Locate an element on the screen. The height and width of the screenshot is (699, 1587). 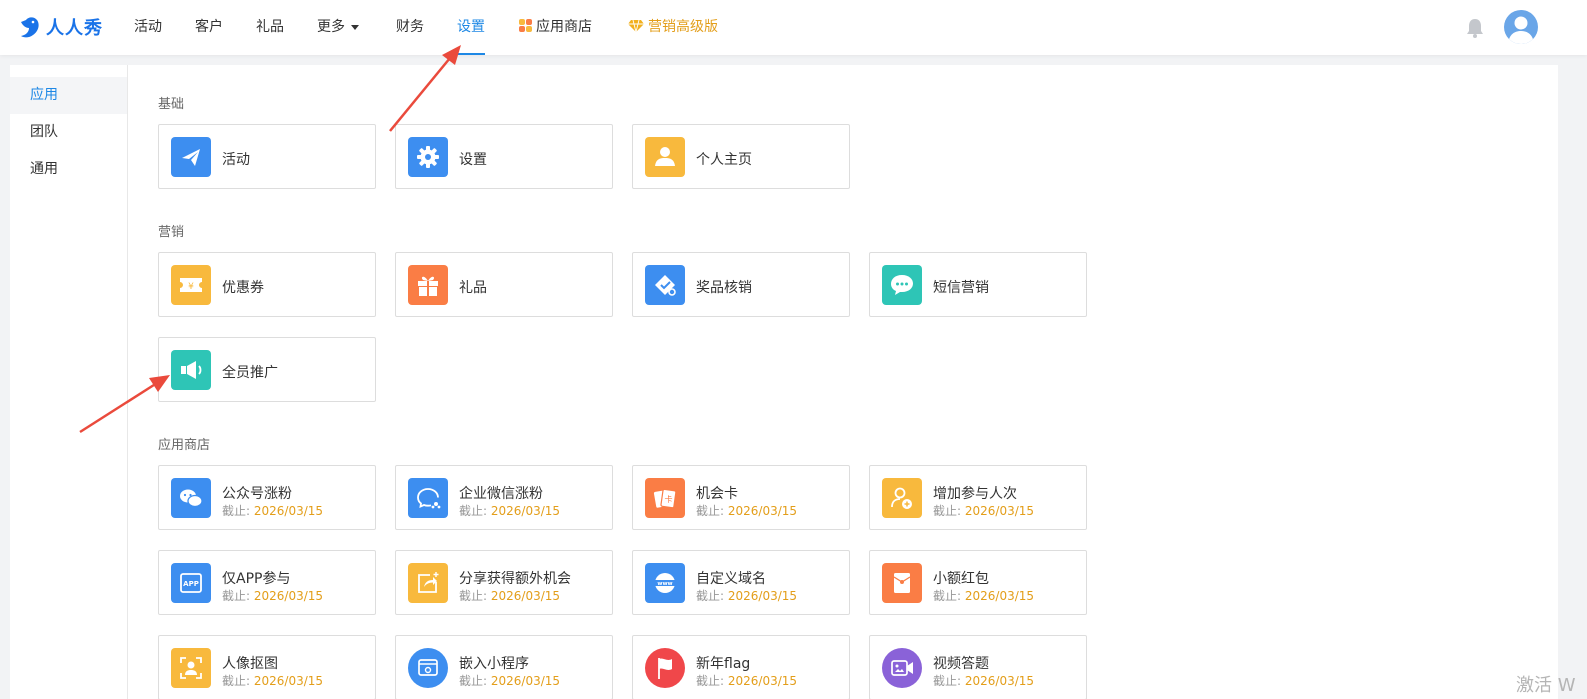
nav-gifts: 礼品 is located at coordinates (270, 27).